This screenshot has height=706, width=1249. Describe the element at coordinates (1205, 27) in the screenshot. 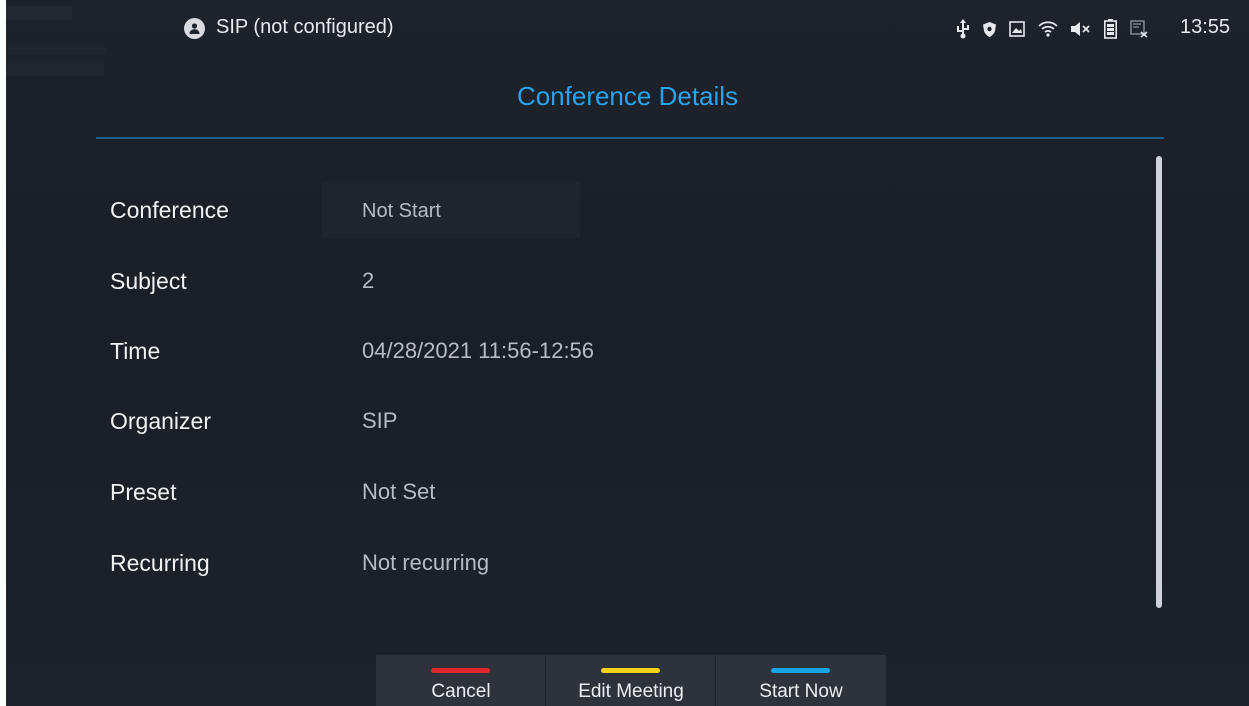

I see `status-clock: 13:55` at that location.